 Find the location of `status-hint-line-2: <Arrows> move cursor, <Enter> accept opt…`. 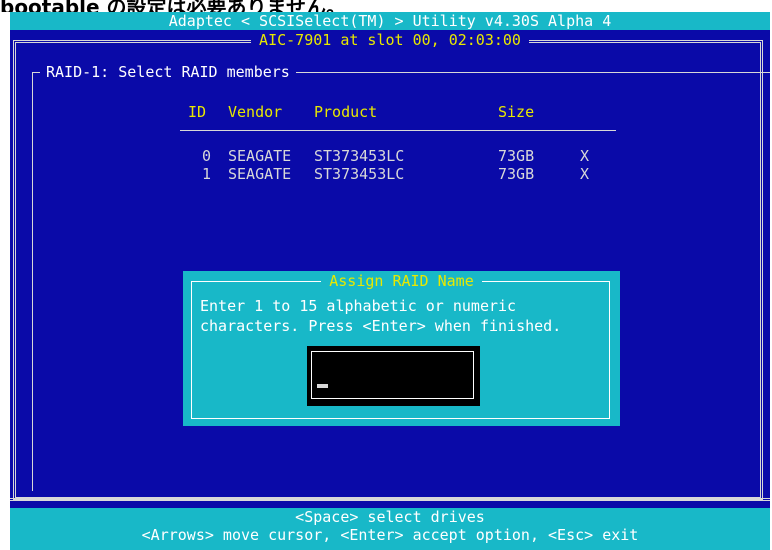

status-hint-line-2: <Arrows> move cursor, <Enter> accept opt… is located at coordinates (390, 535).